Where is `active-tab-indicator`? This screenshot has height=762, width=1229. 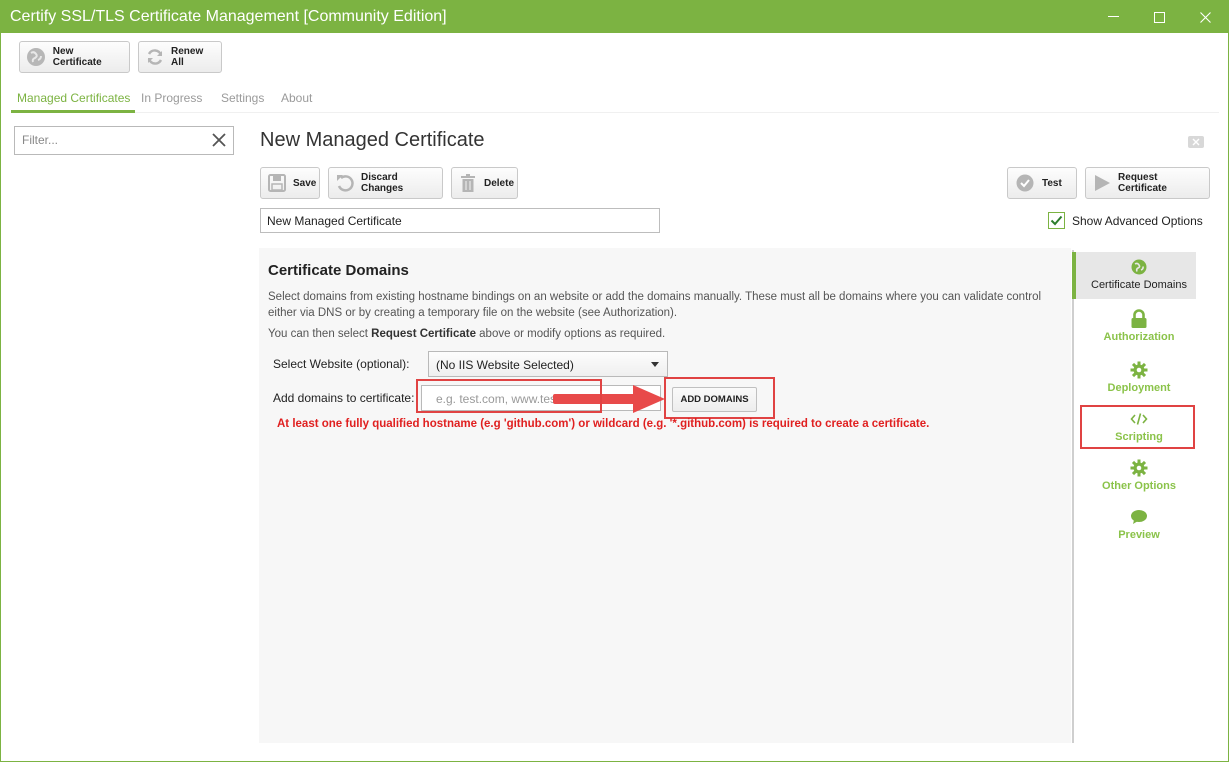
active-tab-indicator is located at coordinates (73, 111).